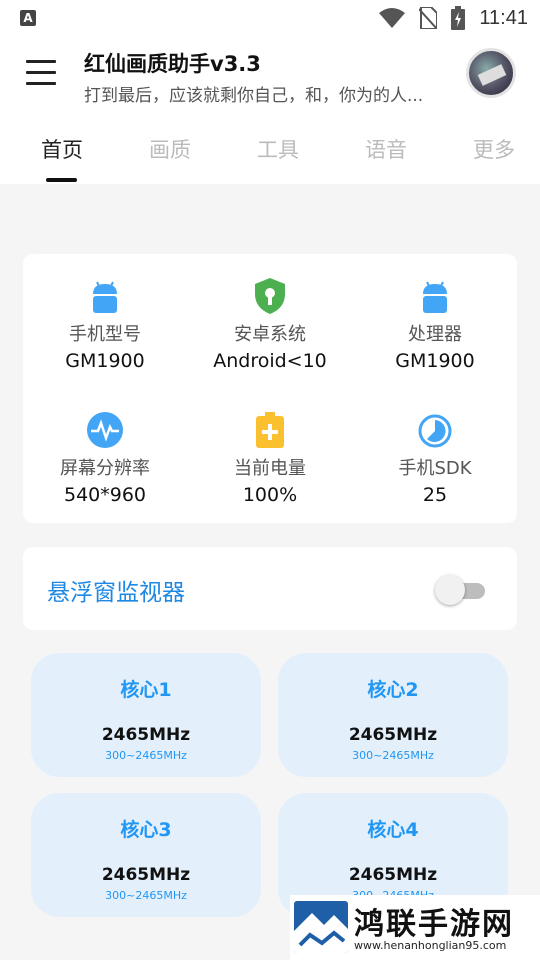 Image resolution: width=540 pixels, height=960 pixels. What do you see at coordinates (270, 468) in the screenshot?
I see `info-label: 当前电量` at bounding box center [270, 468].